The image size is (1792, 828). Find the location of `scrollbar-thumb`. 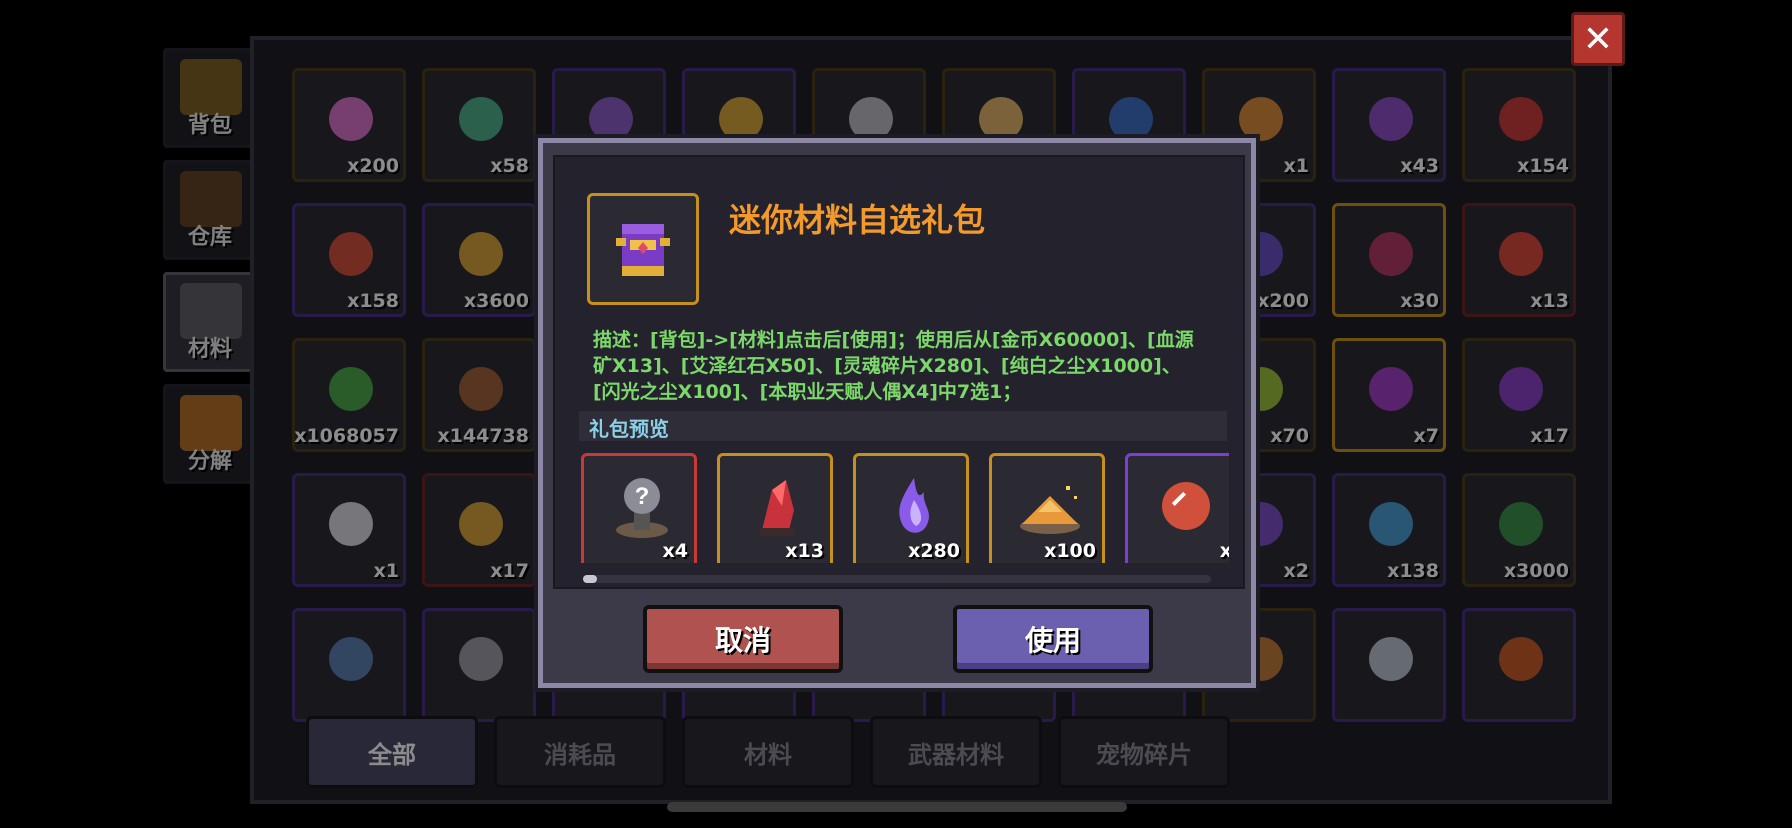

scrollbar-thumb is located at coordinates (590, 579).